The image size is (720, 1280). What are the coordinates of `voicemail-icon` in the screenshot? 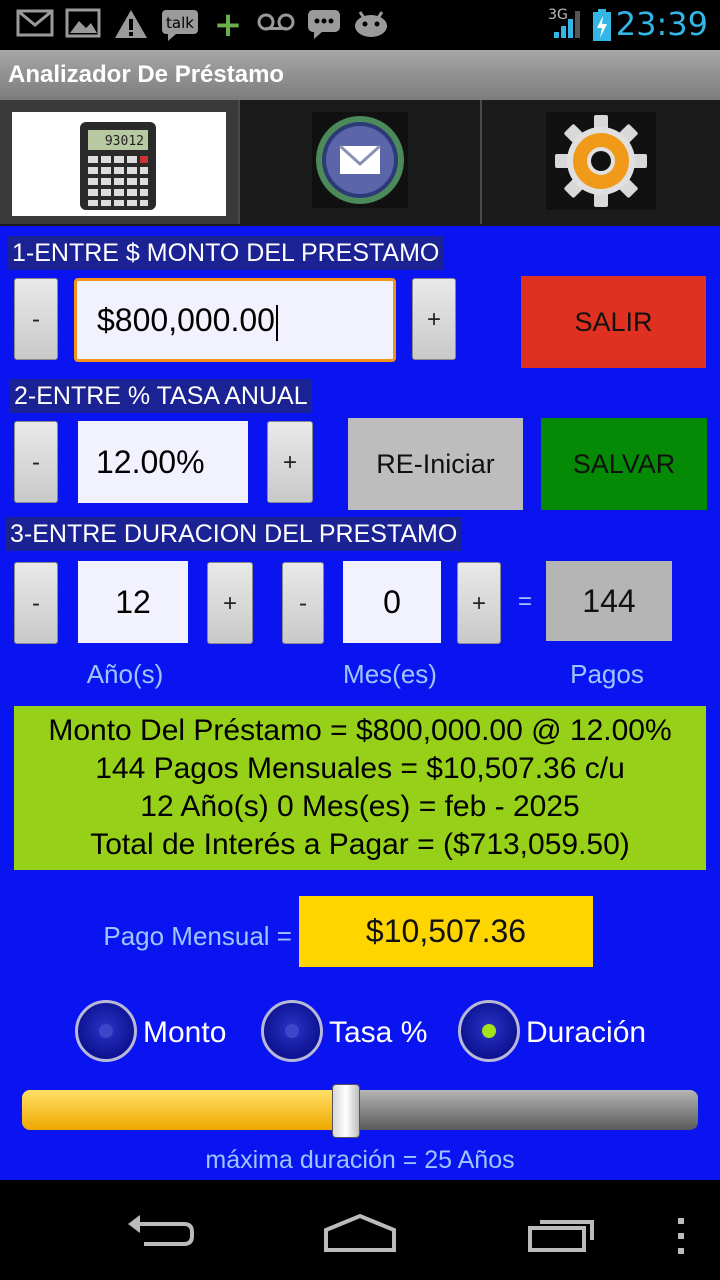 It's located at (276, 25).